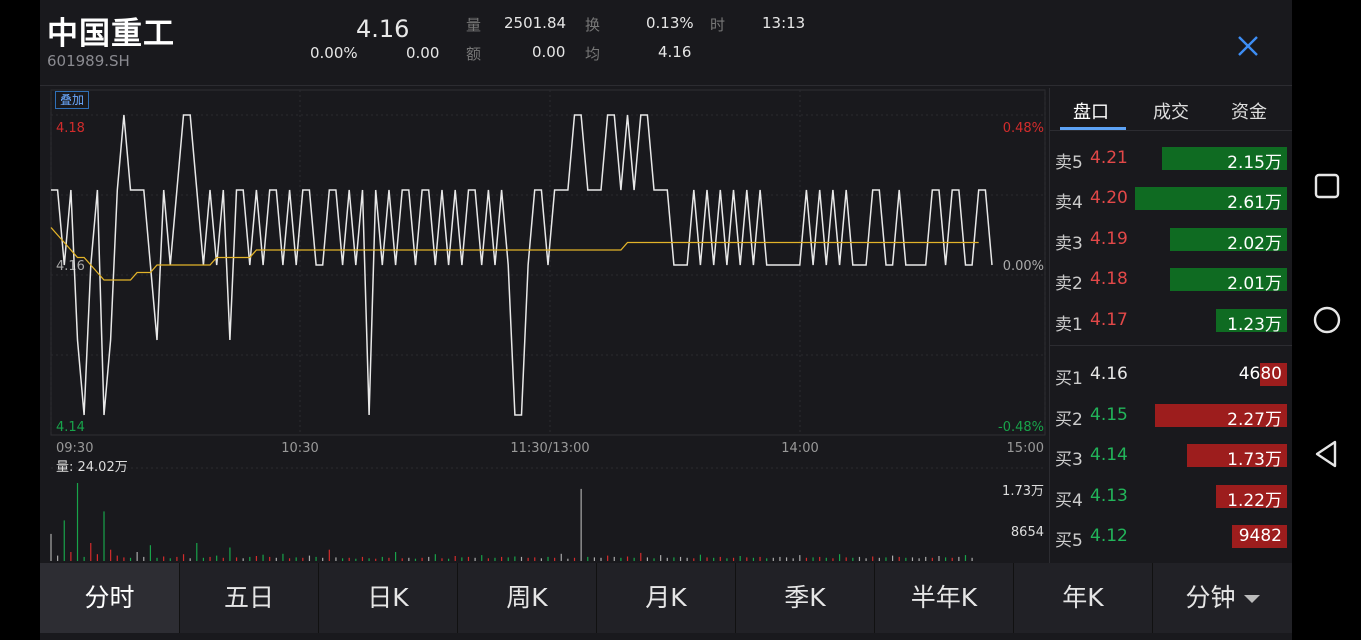 Image resolution: width=1361 pixels, height=640 pixels. What do you see at coordinates (1025, 448) in the screenshot?
I see `time-label: 15:00` at bounding box center [1025, 448].